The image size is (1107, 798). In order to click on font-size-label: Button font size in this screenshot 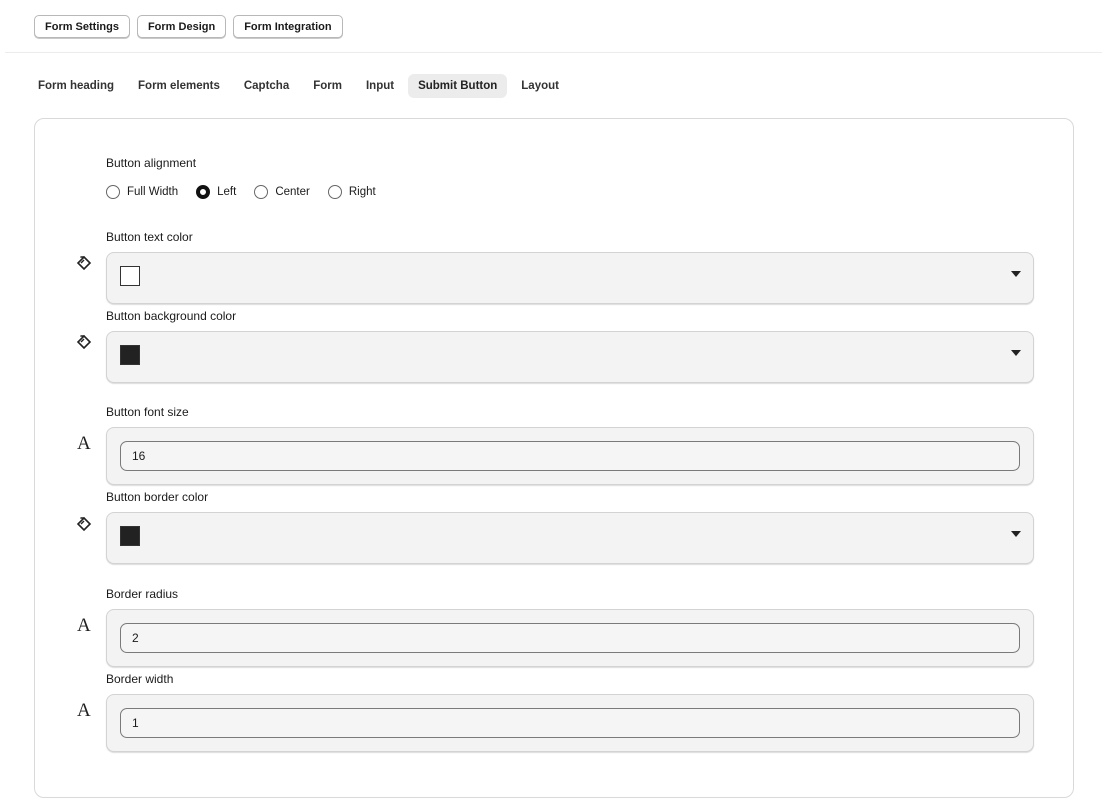, I will do `click(147, 412)`.